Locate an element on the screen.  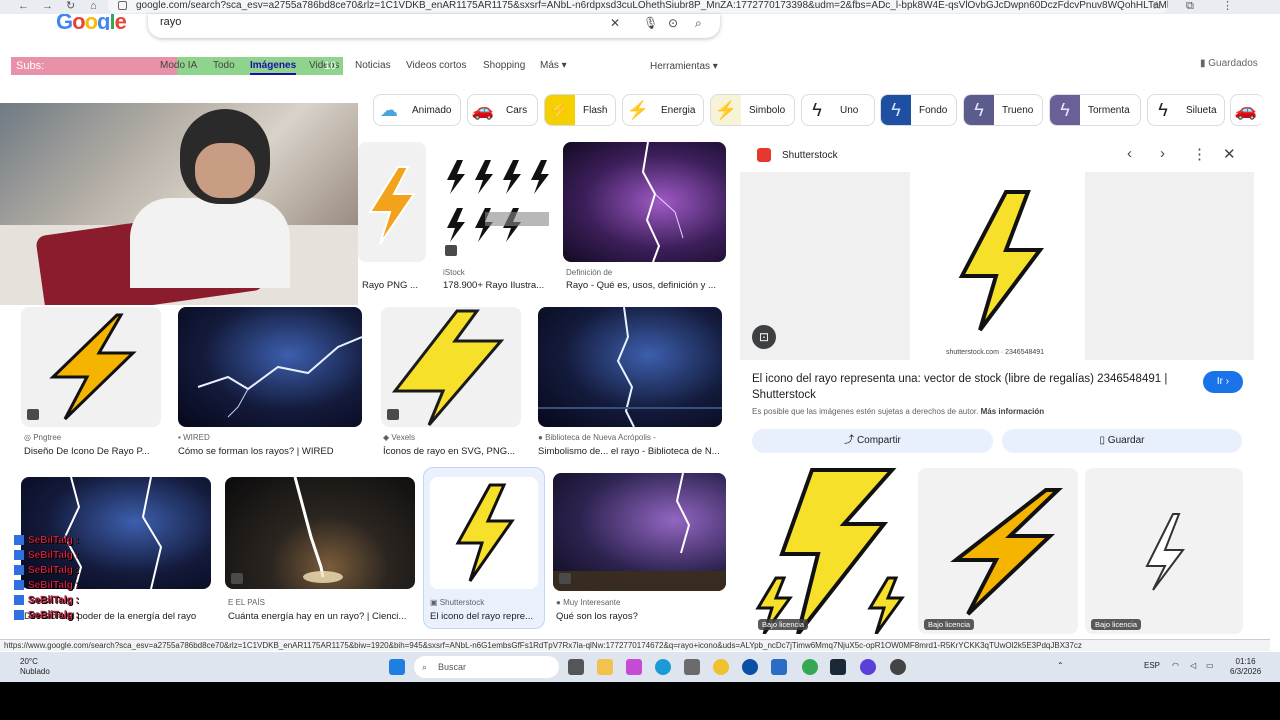
share-button: ⤴ Compartir is located at coordinates (872, 441).